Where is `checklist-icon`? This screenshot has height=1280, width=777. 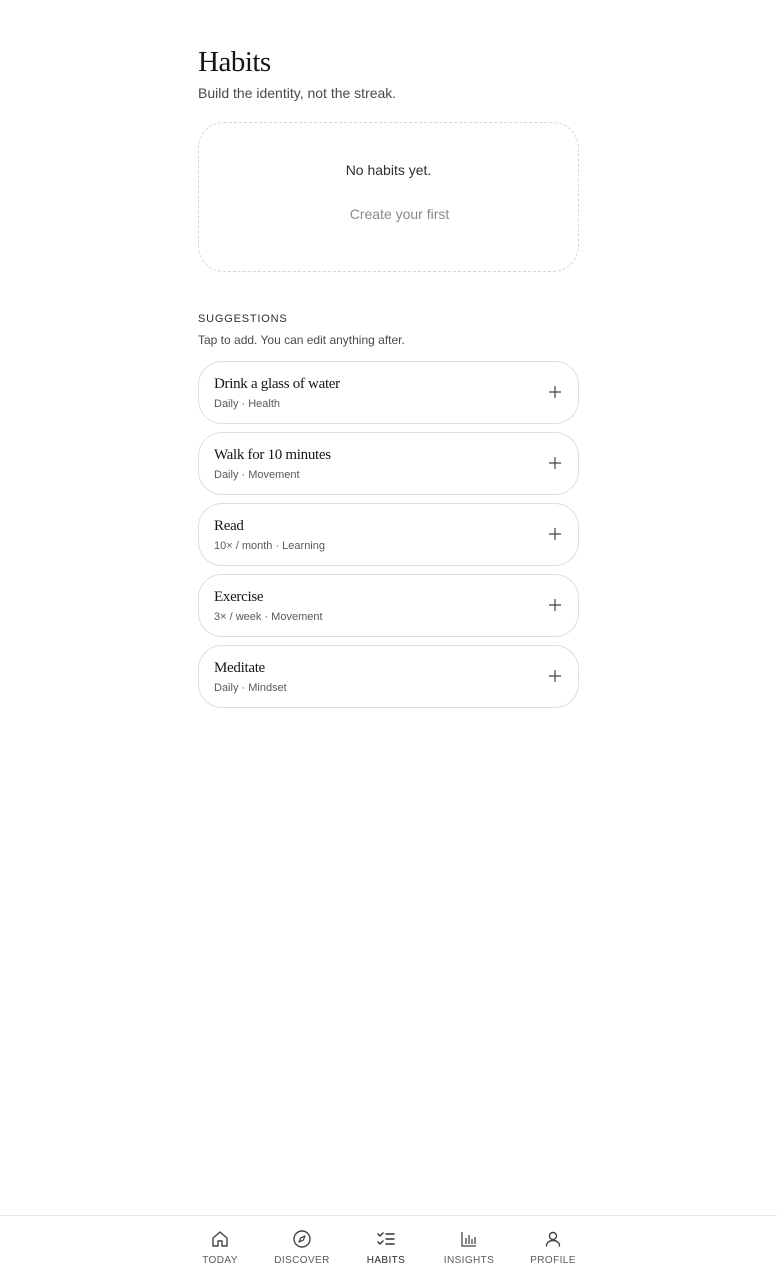
checklist-icon is located at coordinates (386, 1238).